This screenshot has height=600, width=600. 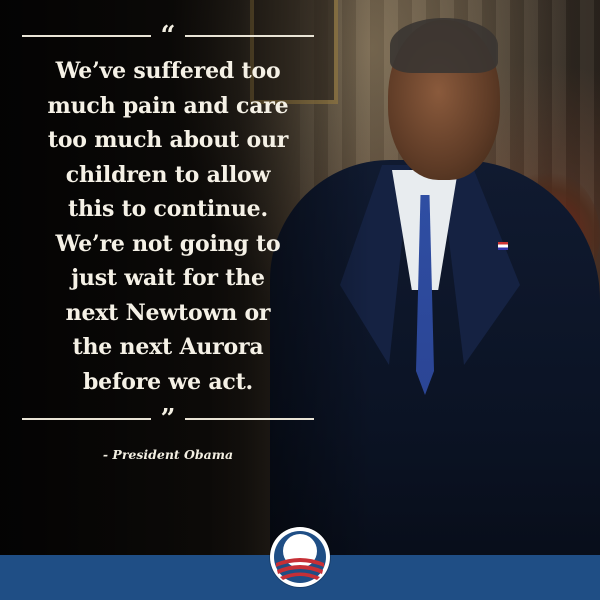 I want to click on quote-line: just wait for the, so click(x=168, y=278).